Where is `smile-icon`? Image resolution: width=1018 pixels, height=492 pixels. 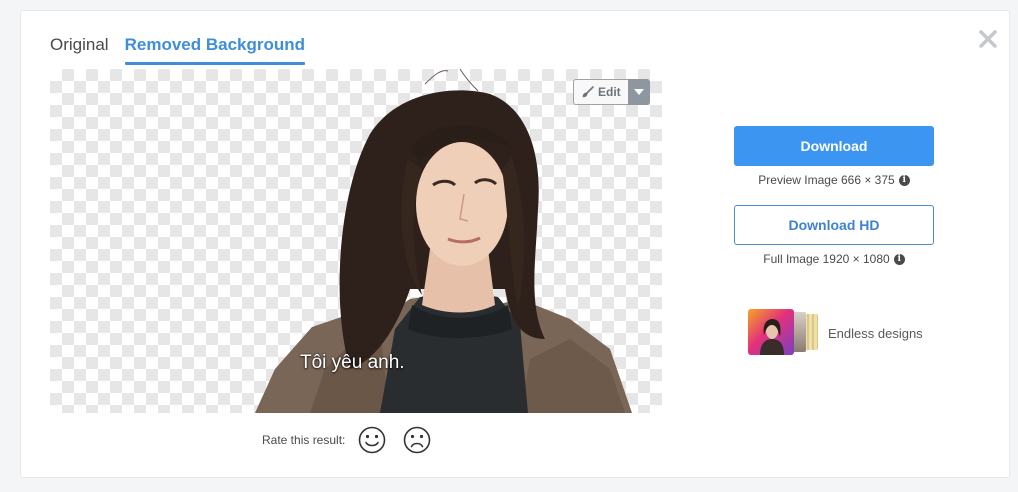
smile-icon is located at coordinates (372, 440).